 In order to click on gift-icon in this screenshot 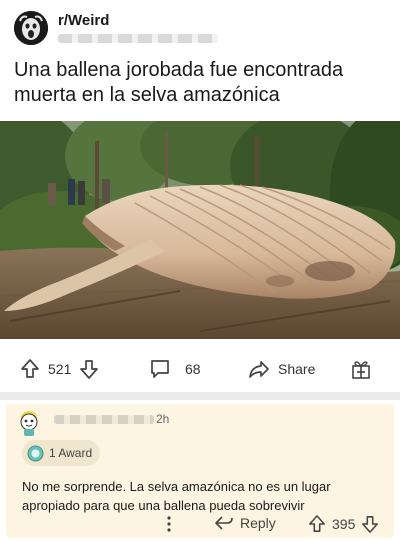, I will do `click(361, 370)`.